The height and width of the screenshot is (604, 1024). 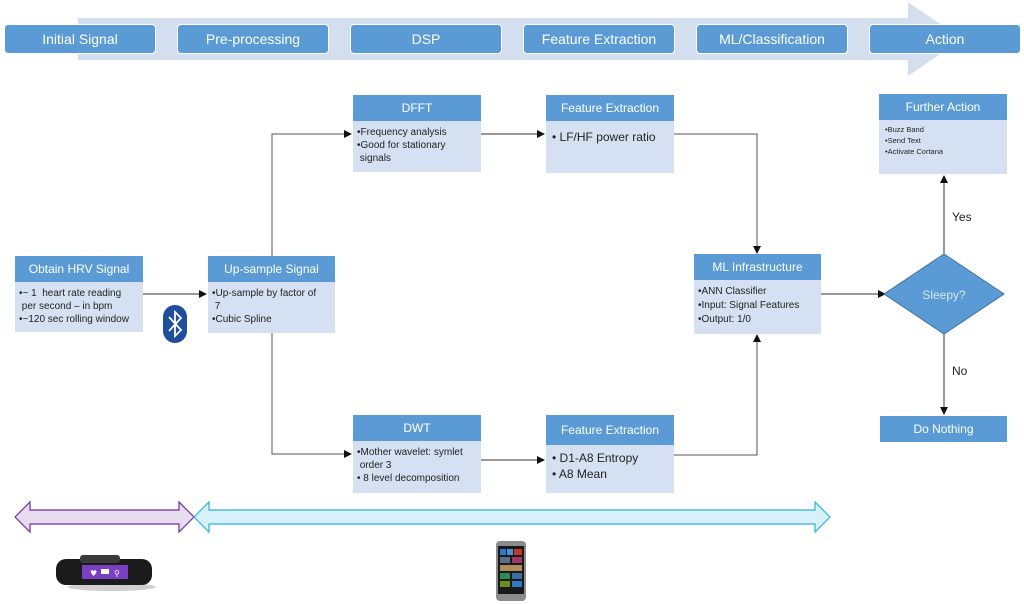 I want to click on decision-no-label: No, so click(x=960, y=371).